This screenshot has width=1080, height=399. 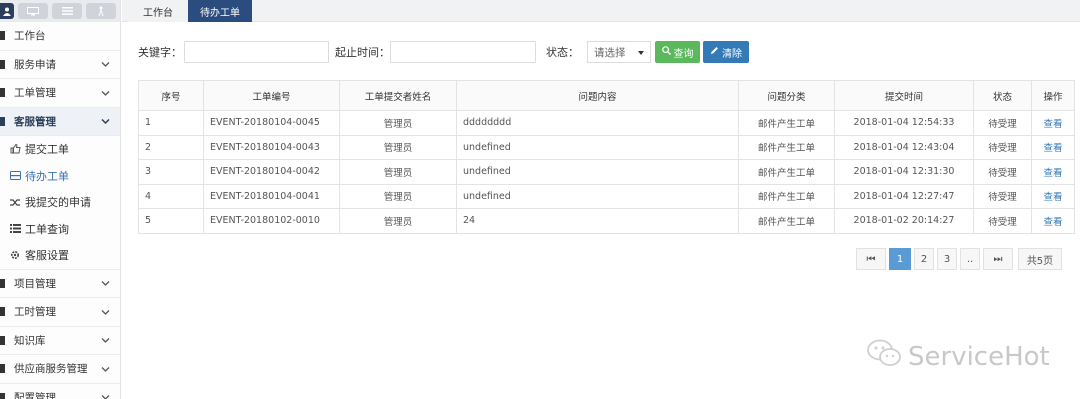 What do you see at coordinates (271, 196) in the screenshot?
I see `cell-ticket-id: EVENT-20180104-0041` at bounding box center [271, 196].